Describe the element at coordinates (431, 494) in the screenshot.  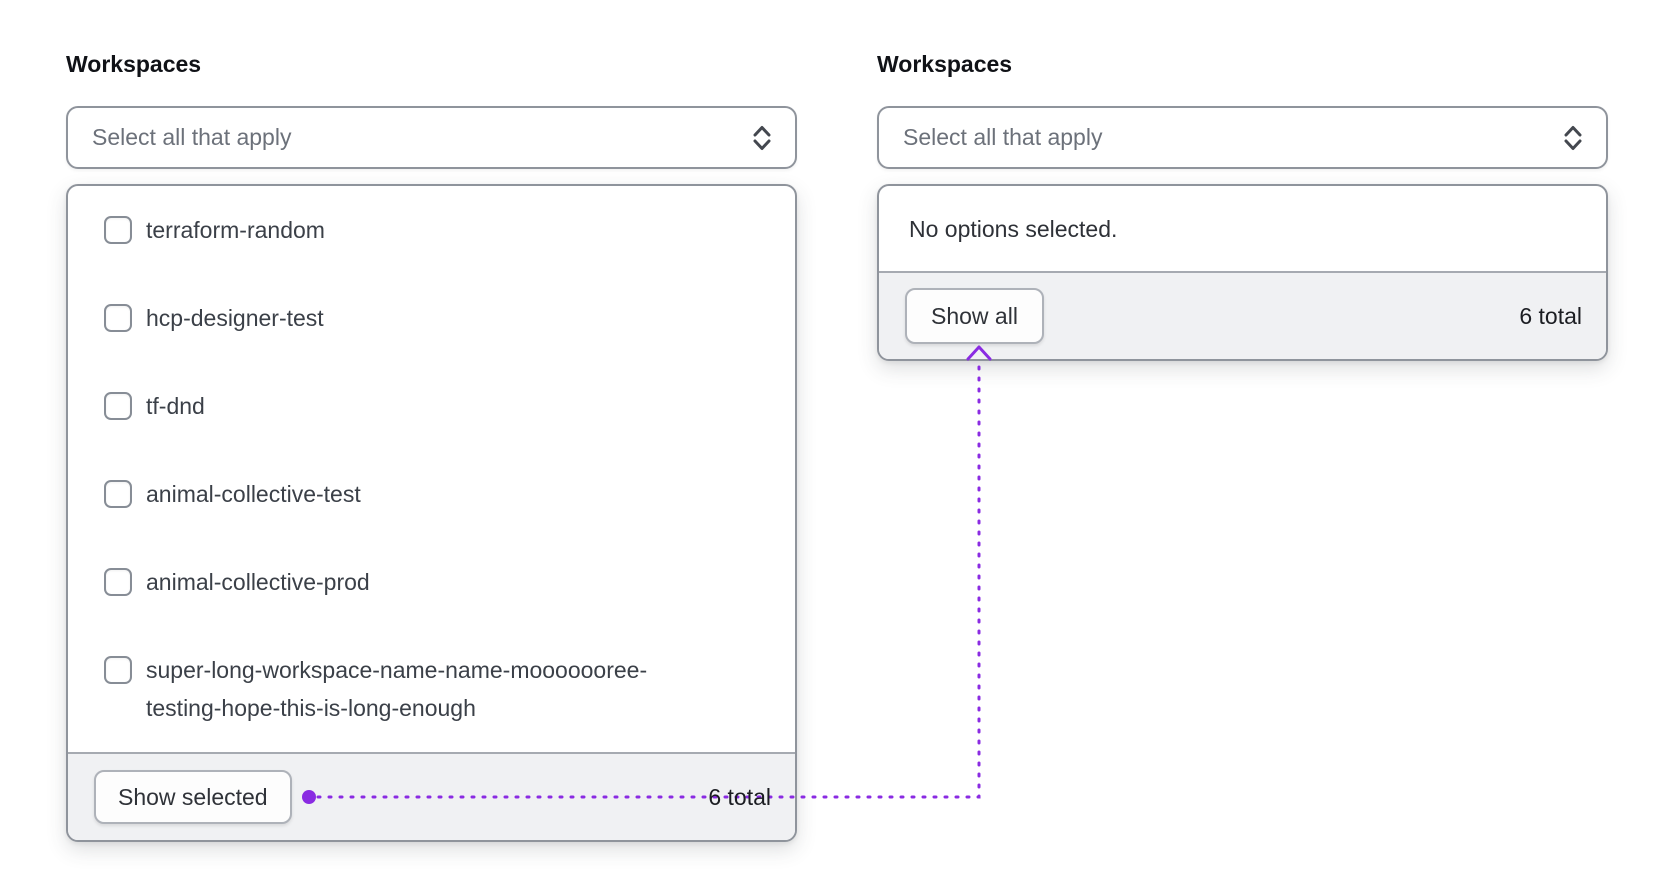
I see `option-animal-collective-test: animal-collective-test` at that location.